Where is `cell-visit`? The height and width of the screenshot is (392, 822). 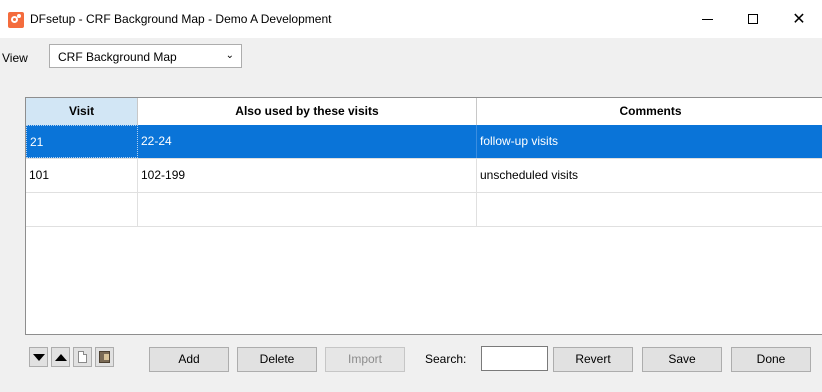
cell-visit is located at coordinates (82, 209).